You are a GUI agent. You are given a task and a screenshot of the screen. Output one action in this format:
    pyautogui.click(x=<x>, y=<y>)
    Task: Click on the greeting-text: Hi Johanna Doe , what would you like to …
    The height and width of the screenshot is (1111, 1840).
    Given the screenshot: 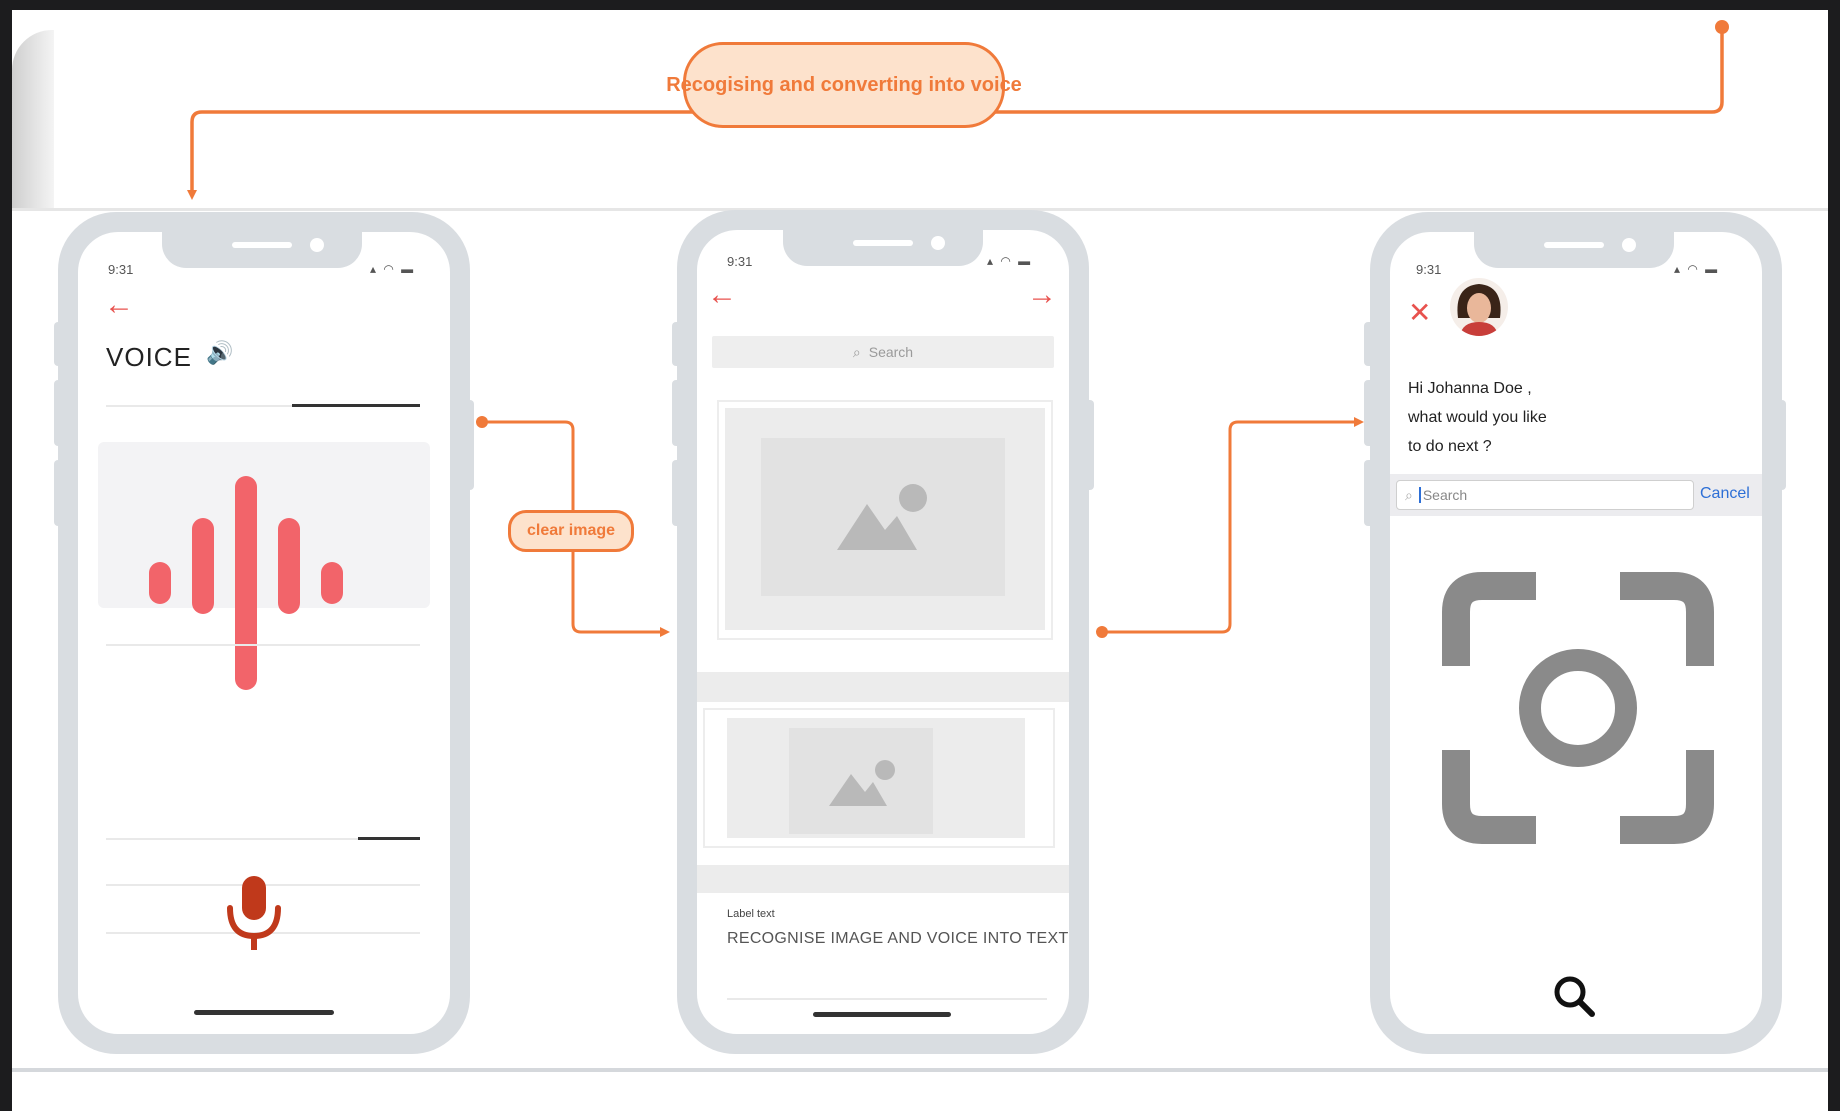 What is the action you would take?
    pyautogui.click(x=1477, y=417)
    